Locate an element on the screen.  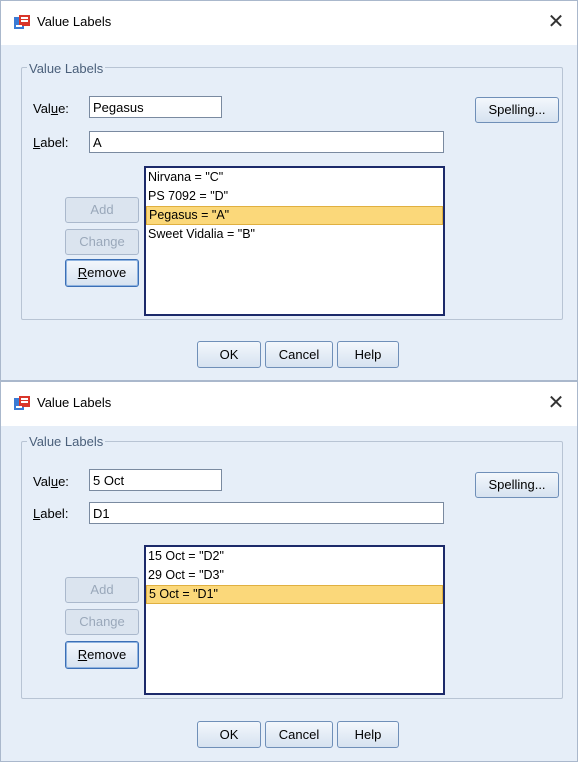
list-item: Nirvana = "C" is located at coordinates (294, 177).